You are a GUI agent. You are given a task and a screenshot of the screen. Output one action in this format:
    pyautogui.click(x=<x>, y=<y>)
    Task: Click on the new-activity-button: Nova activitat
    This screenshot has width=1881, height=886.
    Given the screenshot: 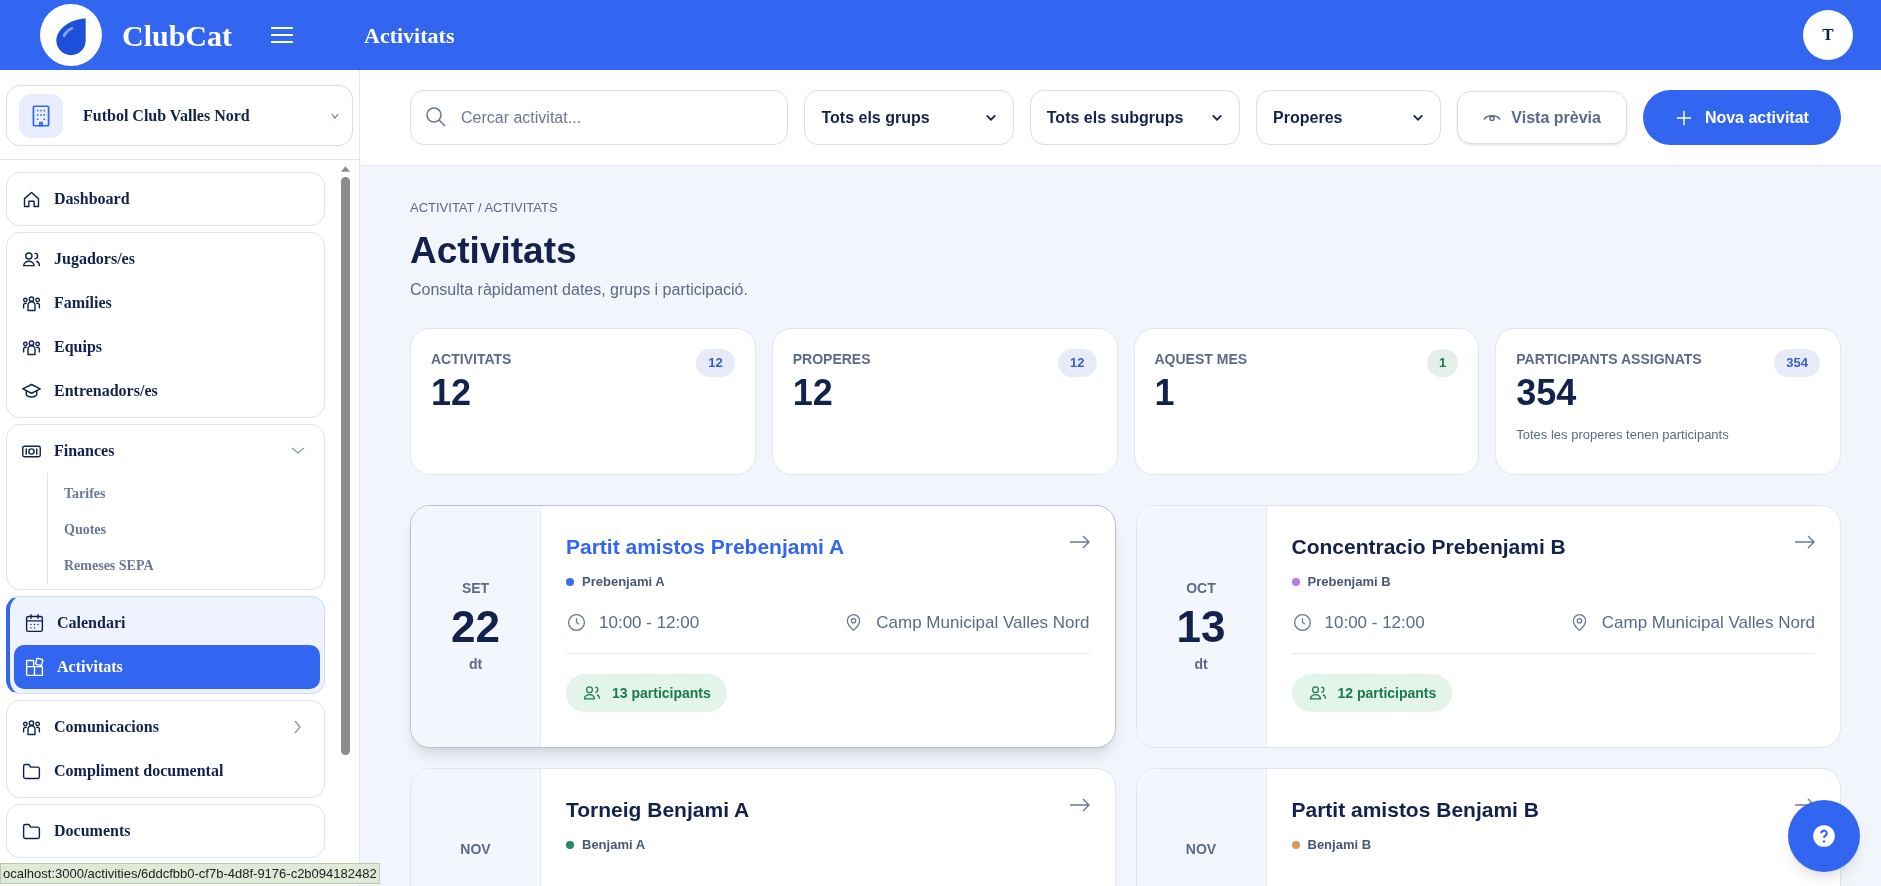 What is the action you would take?
    pyautogui.click(x=1741, y=117)
    